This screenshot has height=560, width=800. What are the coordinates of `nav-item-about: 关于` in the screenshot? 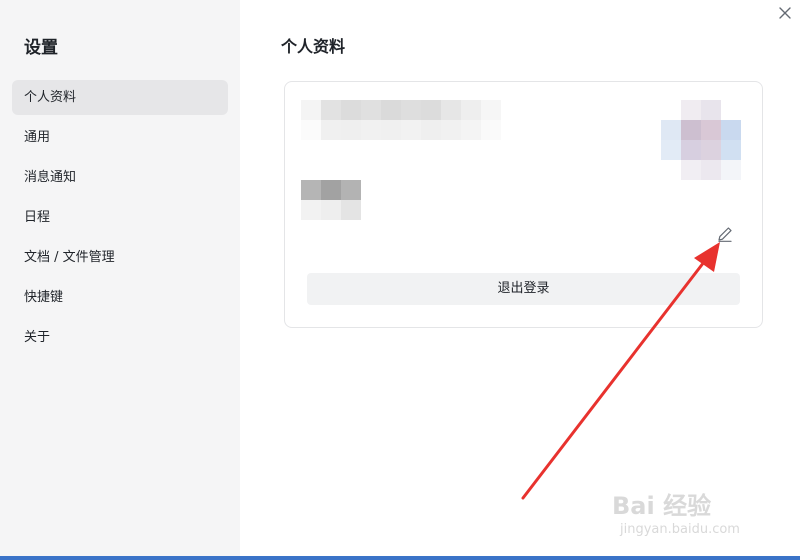 It's located at (120, 337).